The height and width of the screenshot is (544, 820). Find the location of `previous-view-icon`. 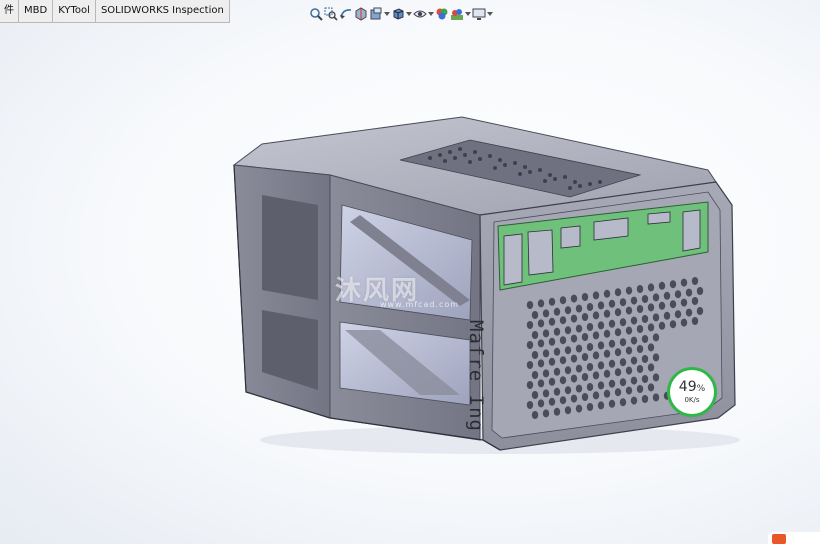

previous-view-icon is located at coordinates (346, 14).